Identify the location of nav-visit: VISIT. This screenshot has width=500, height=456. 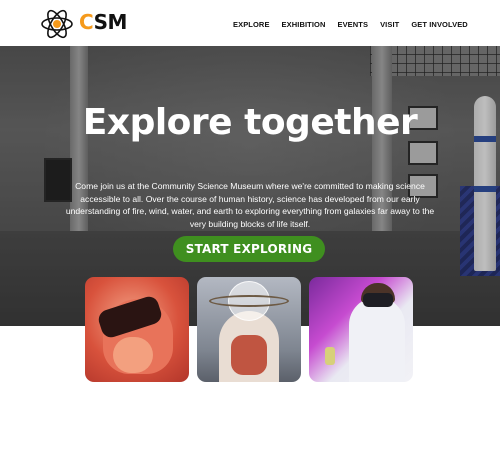
(389, 24).